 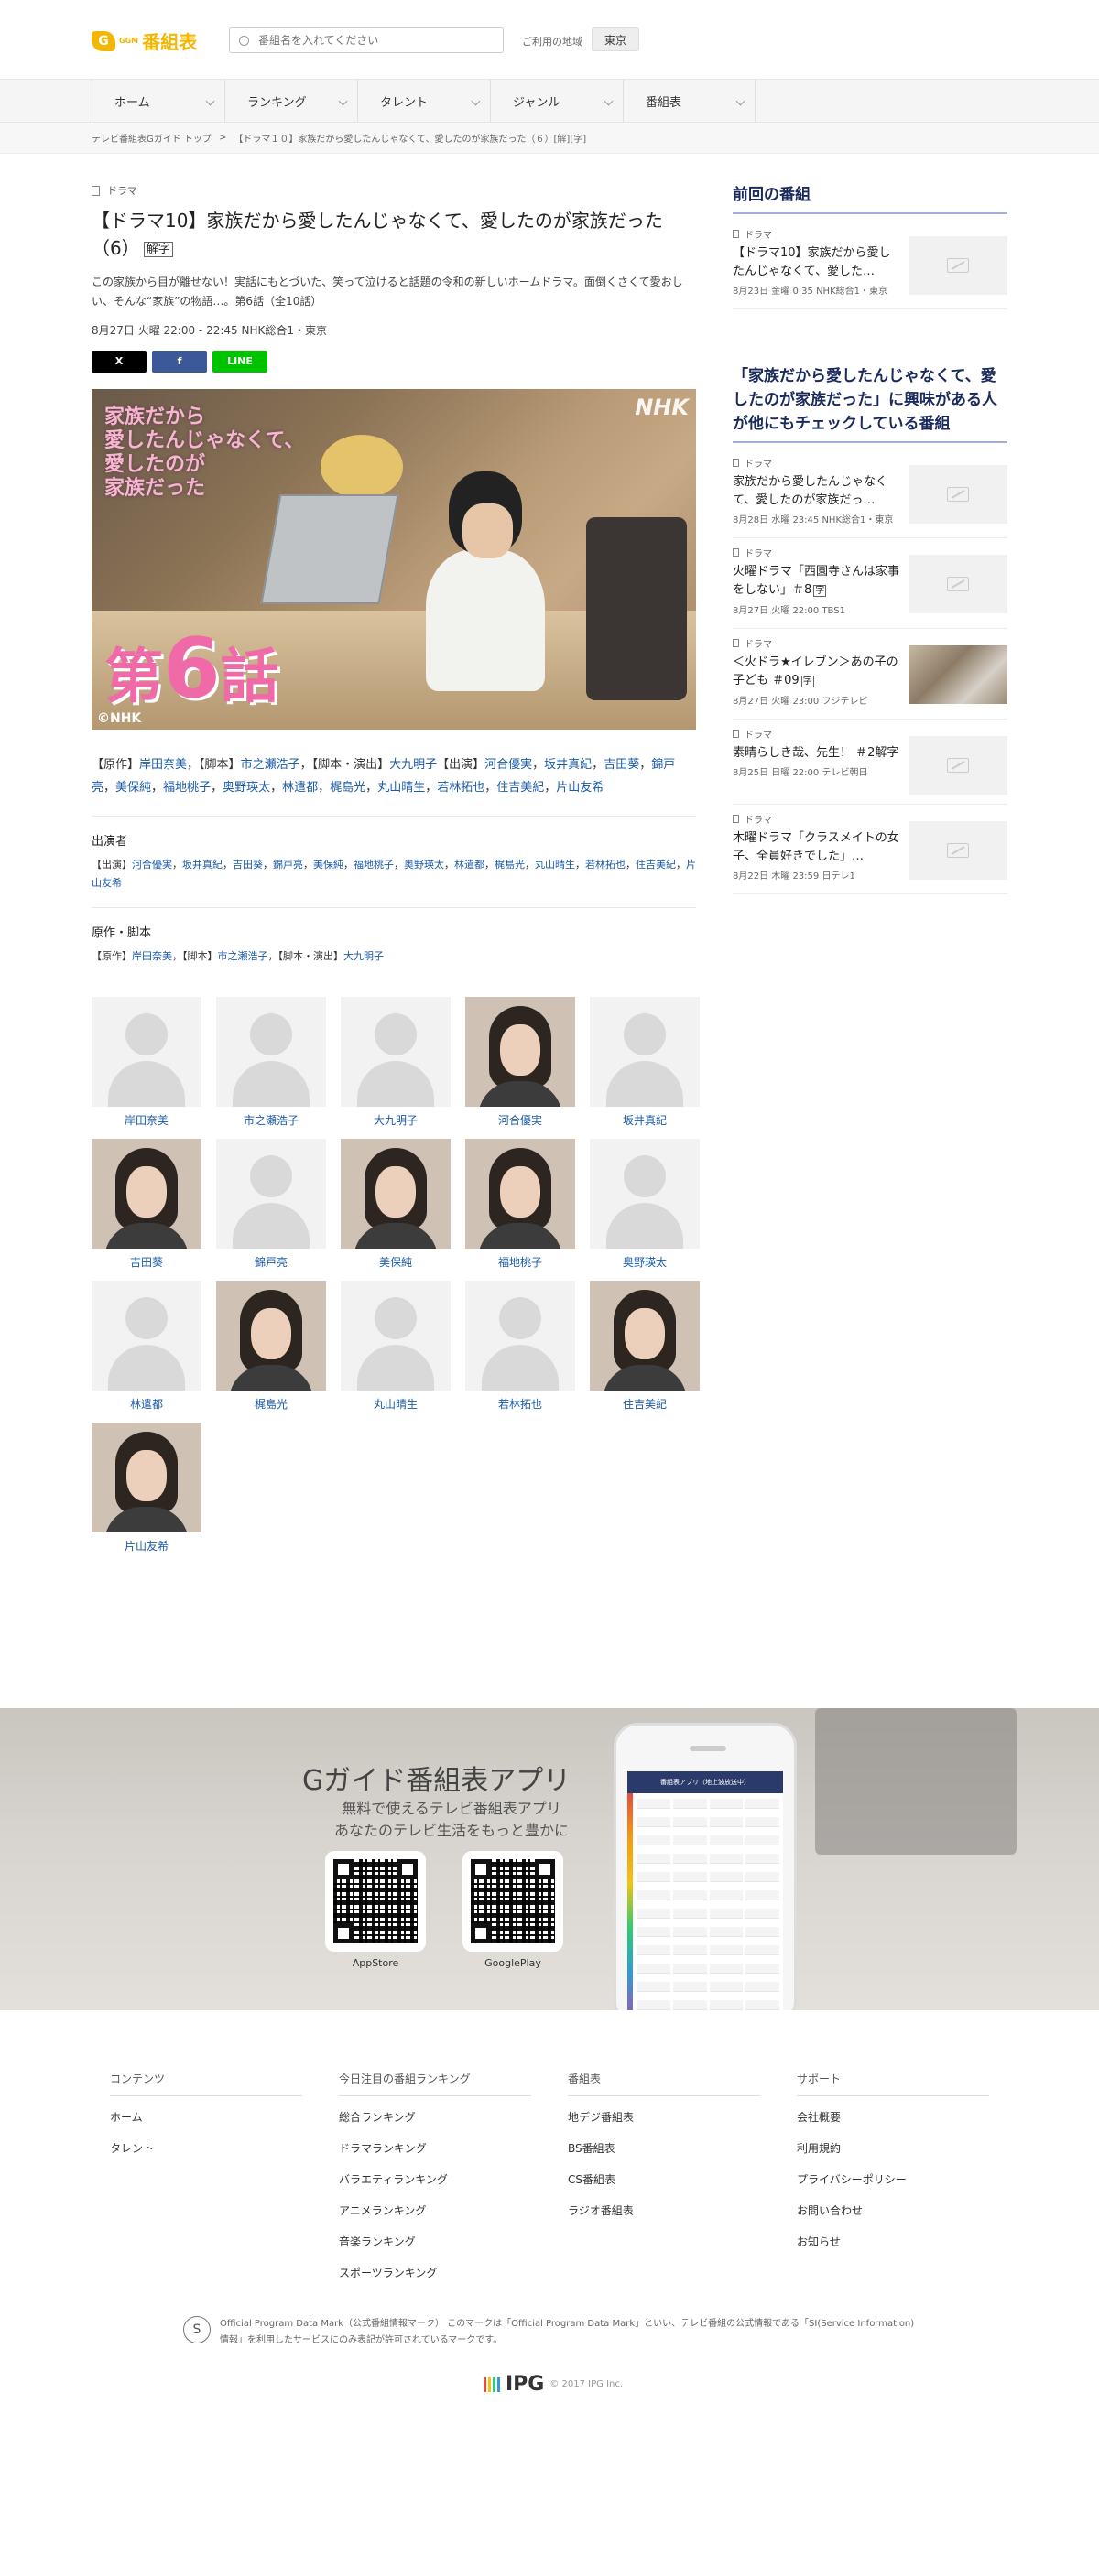 I want to click on nav-item: ランキング, so click(x=290, y=101).